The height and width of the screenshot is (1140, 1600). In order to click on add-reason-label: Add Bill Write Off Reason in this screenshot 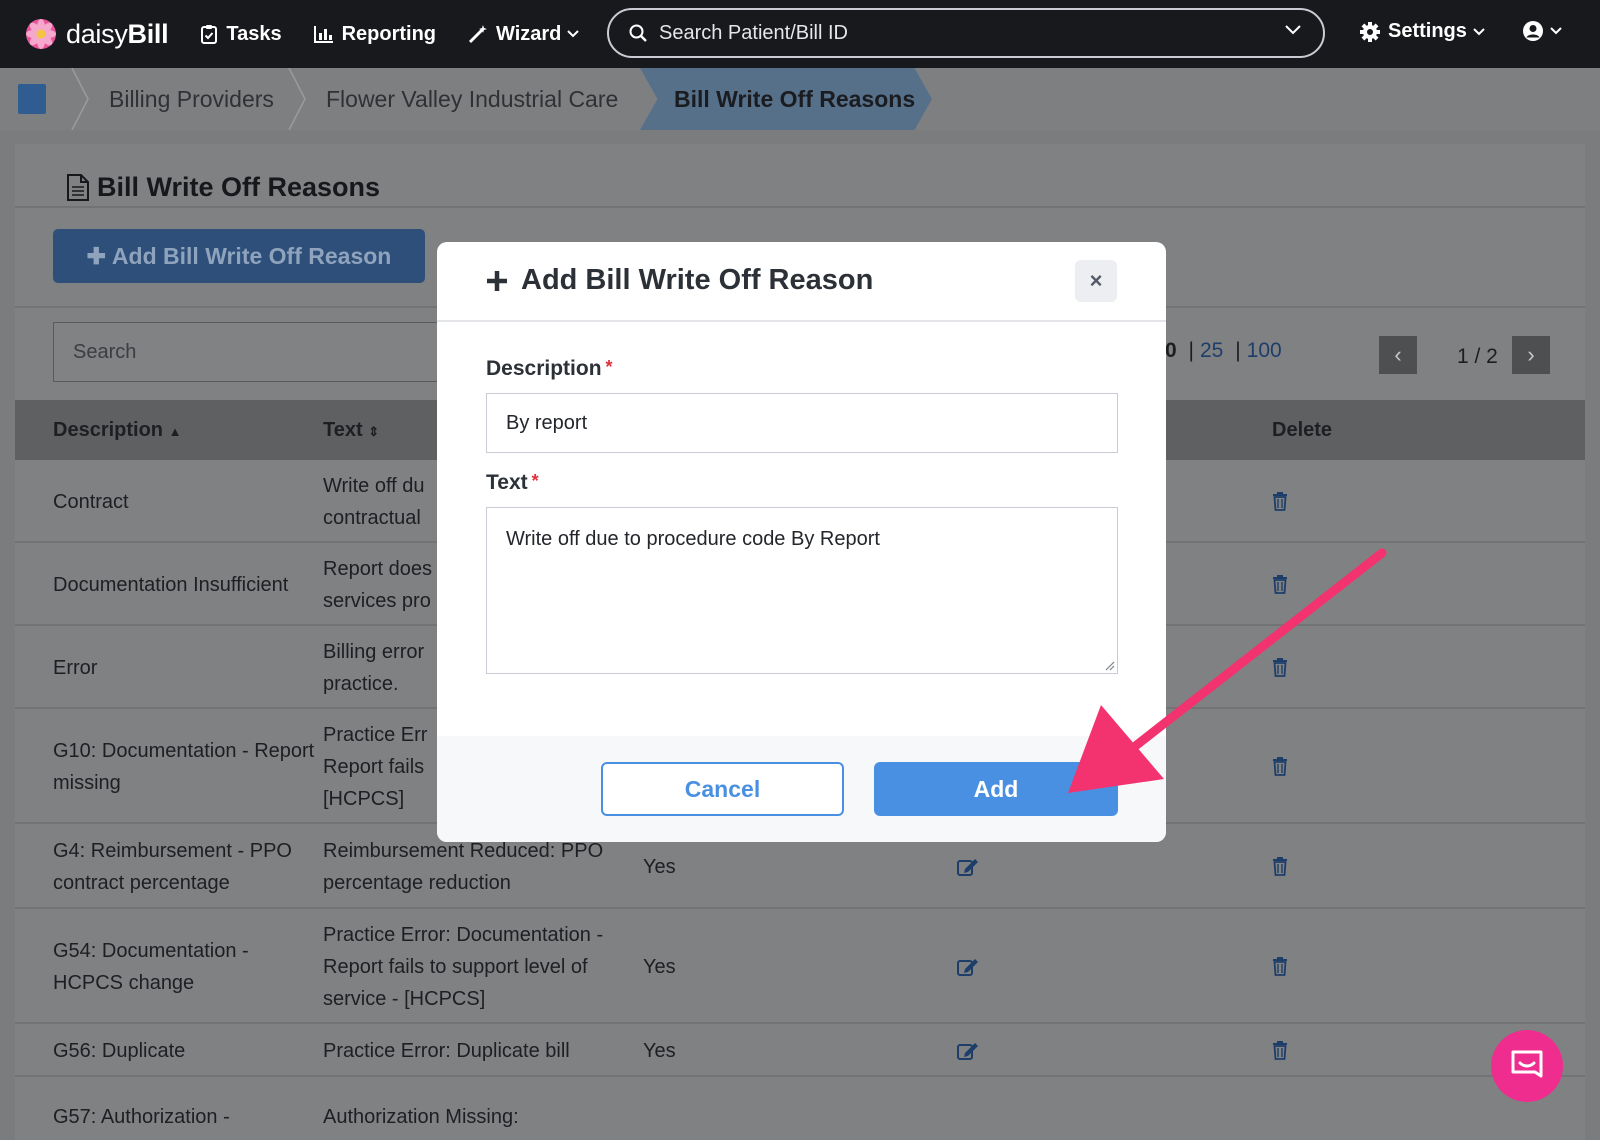, I will do `click(251, 255)`.